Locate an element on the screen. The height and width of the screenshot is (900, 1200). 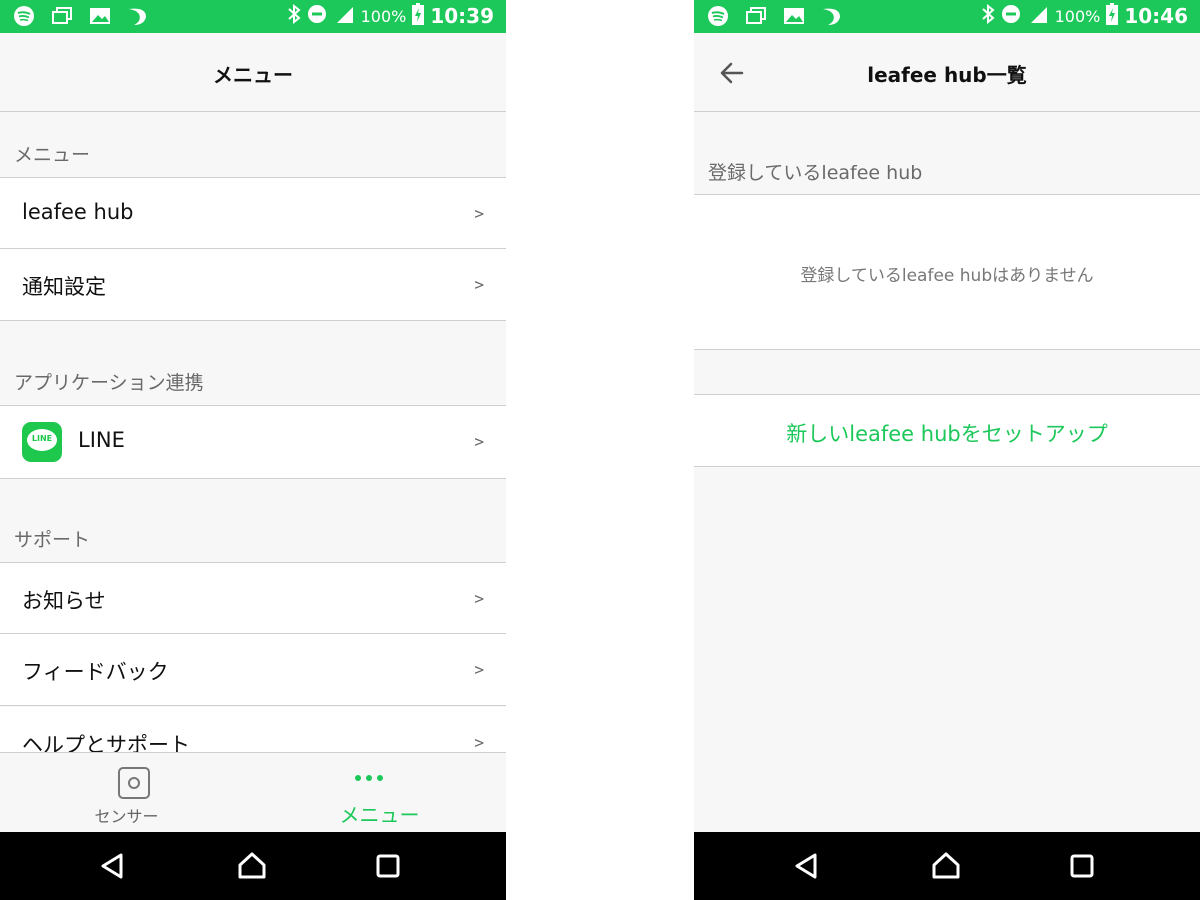
page-title: メニュー is located at coordinates (253, 75).